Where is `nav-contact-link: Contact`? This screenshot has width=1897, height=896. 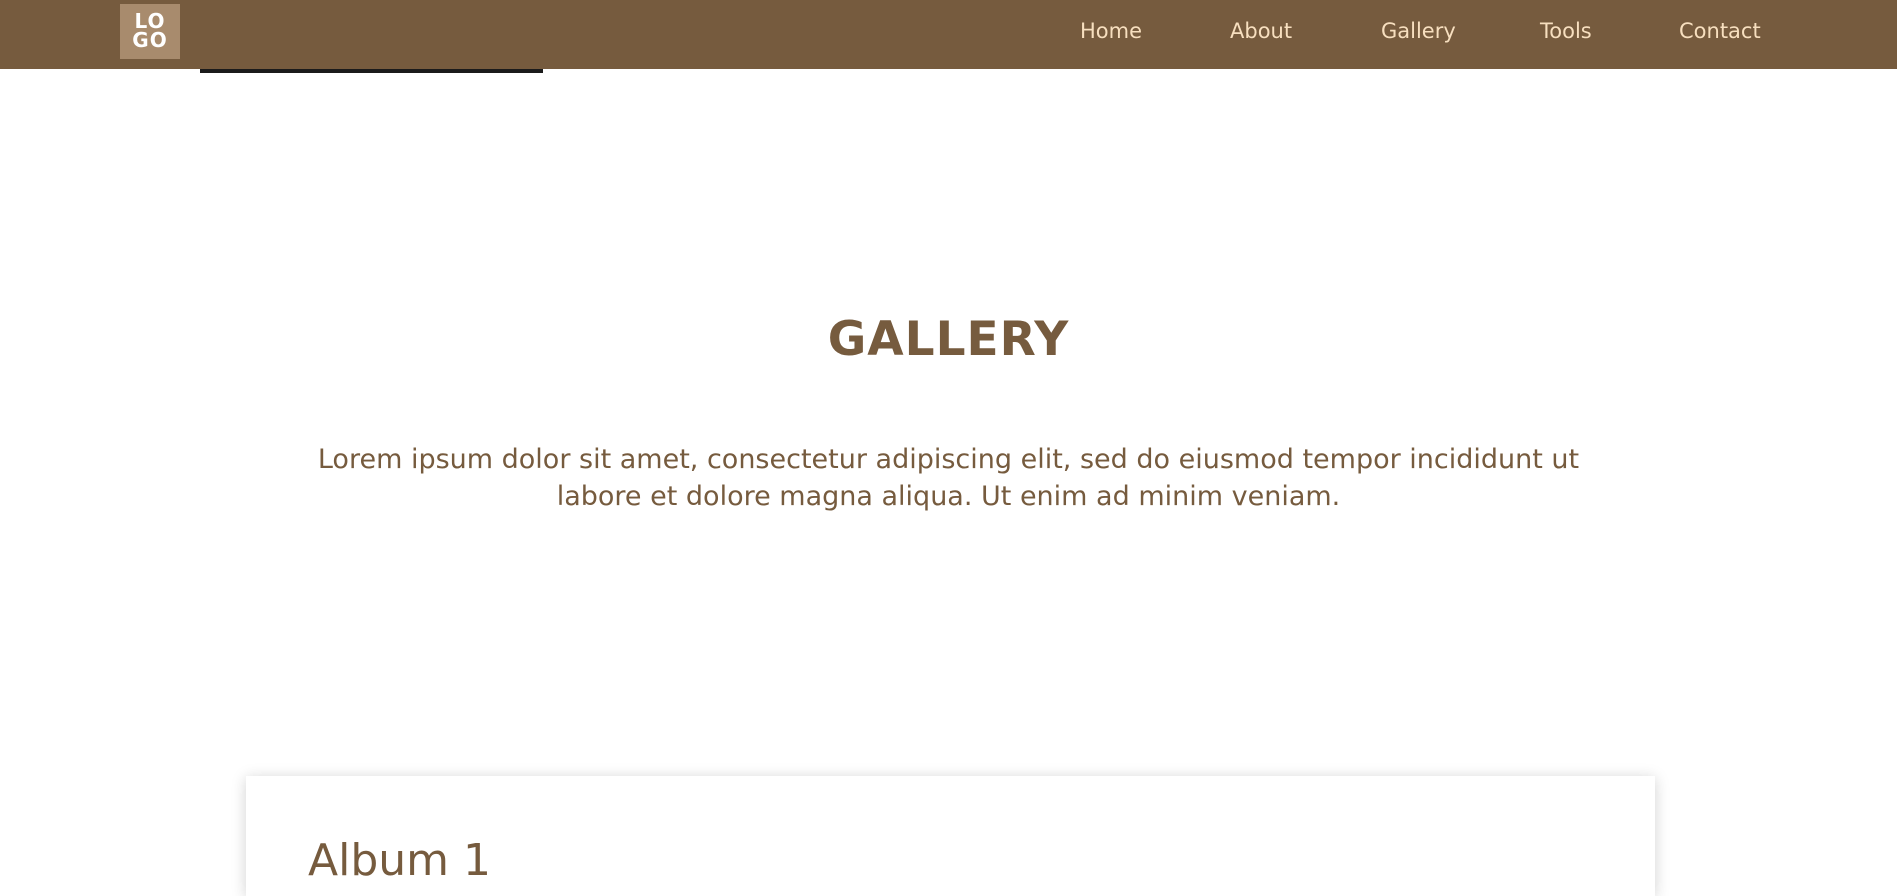
nav-contact-link: Contact is located at coordinates (1720, 31).